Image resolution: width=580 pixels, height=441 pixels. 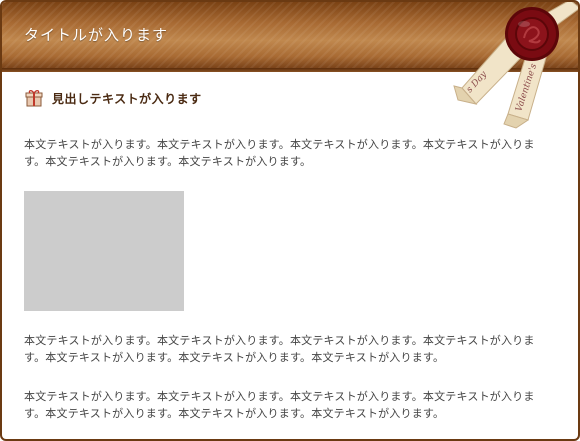 I want to click on page-title: タイトルが入ります, so click(x=96, y=35).